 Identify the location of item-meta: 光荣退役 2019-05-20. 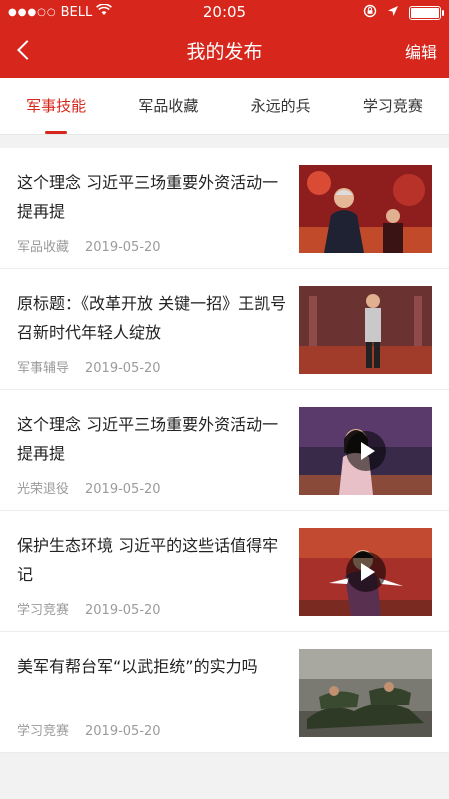
(89, 487).